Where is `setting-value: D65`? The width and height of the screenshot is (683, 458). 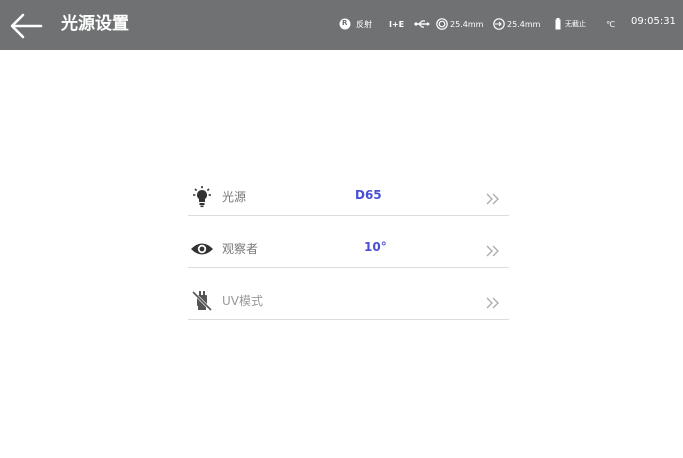 setting-value: D65 is located at coordinates (368, 195).